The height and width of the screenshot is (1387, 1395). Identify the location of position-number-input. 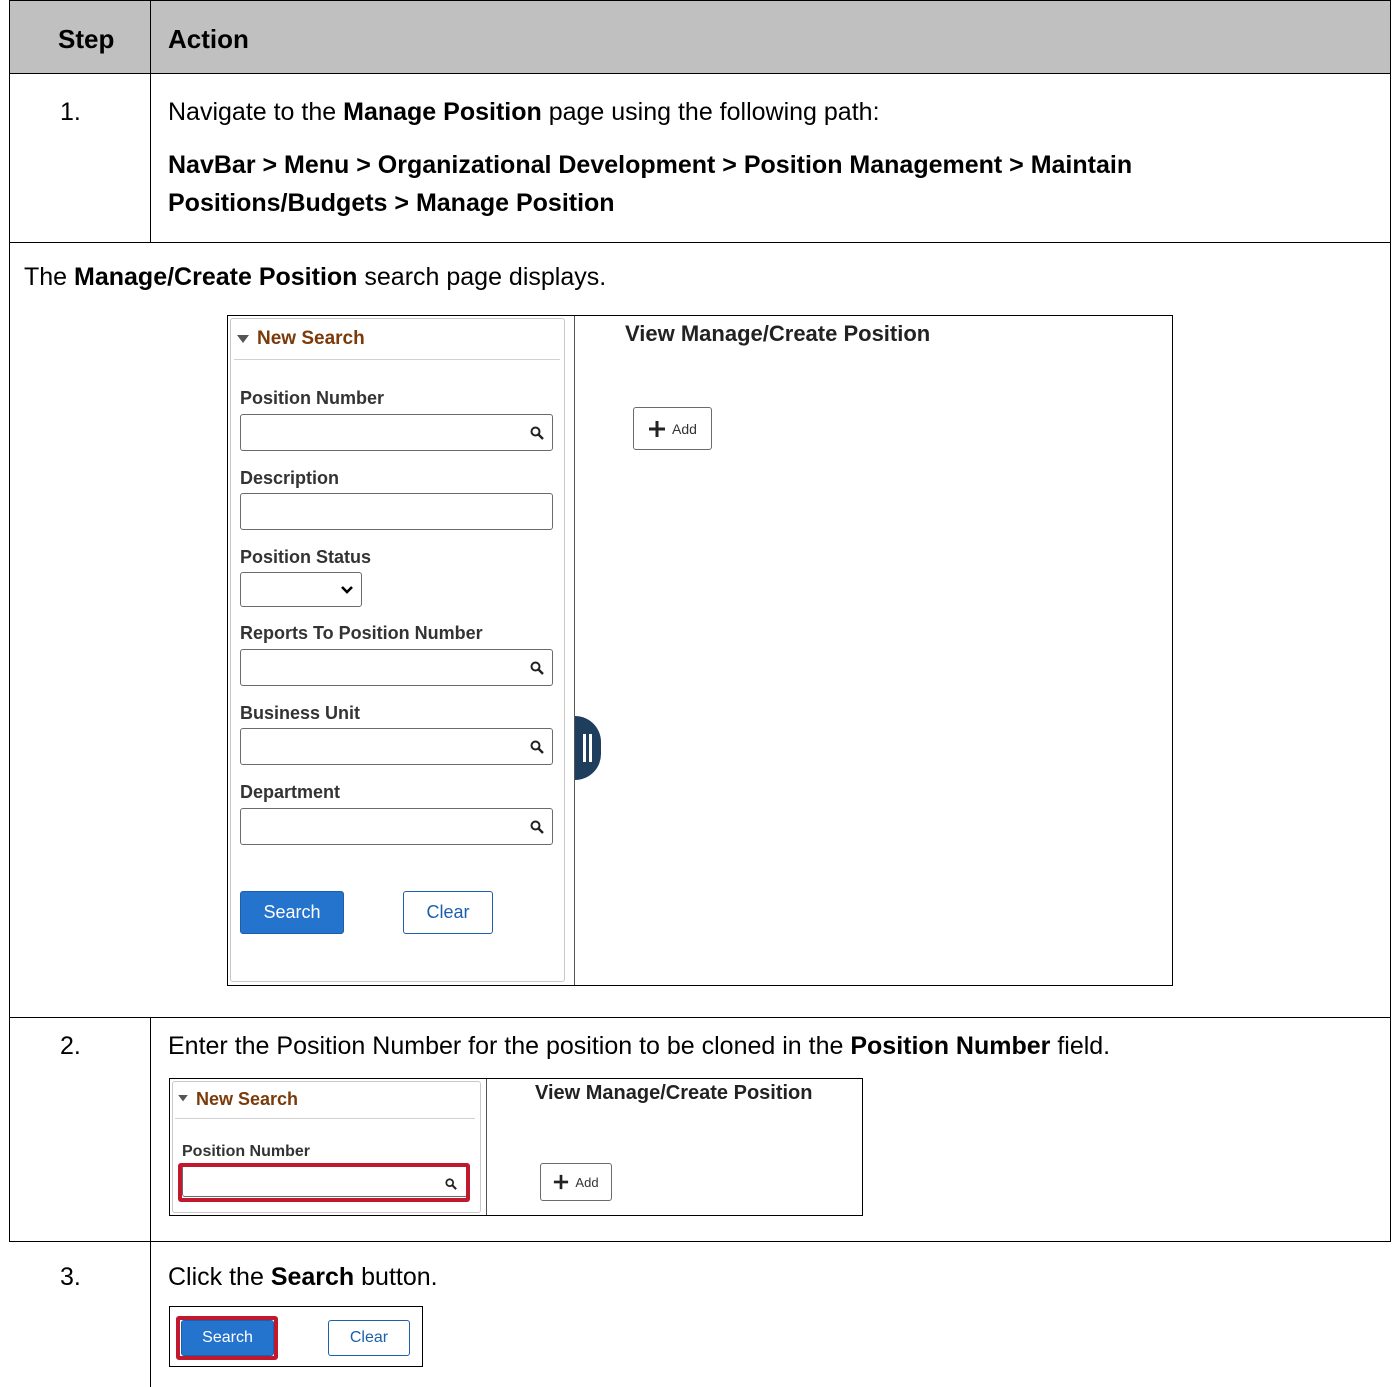
(396, 432).